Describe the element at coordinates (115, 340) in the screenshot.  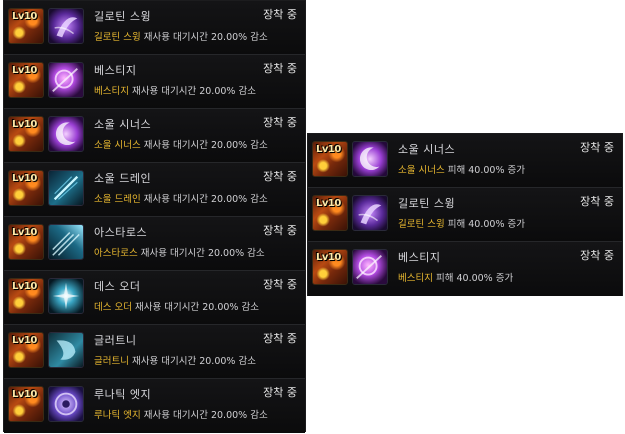
I see `skill-name: 글러트니` at that location.